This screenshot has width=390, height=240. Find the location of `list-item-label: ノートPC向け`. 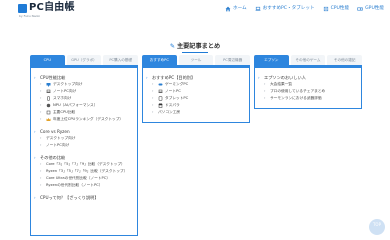

list-item-label: ノートPC向け is located at coordinates (58, 145).